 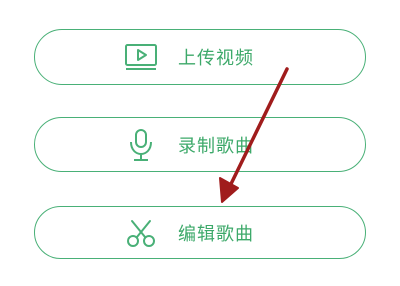 What do you see at coordinates (141, 233) in the screenshot?
I see `scissors-icon` at bounding box center [141, 233].